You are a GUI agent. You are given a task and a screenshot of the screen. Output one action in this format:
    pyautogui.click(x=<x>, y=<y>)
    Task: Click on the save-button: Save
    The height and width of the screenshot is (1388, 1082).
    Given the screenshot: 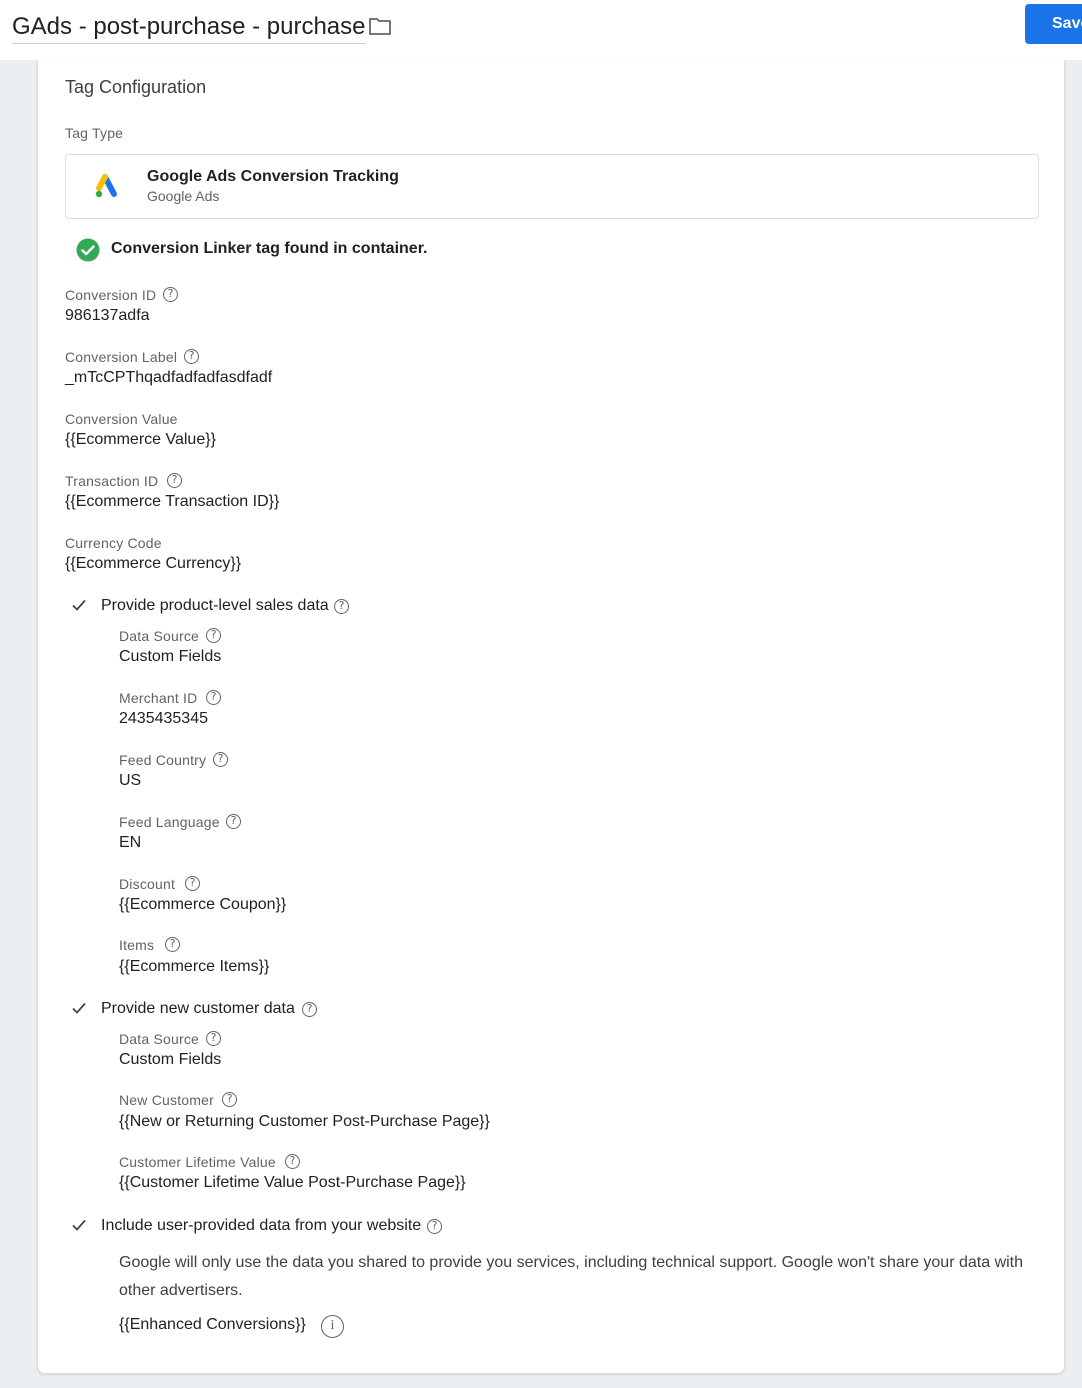 What is the action you would take?
    pyautogui.click(x=1053, y=24)
    